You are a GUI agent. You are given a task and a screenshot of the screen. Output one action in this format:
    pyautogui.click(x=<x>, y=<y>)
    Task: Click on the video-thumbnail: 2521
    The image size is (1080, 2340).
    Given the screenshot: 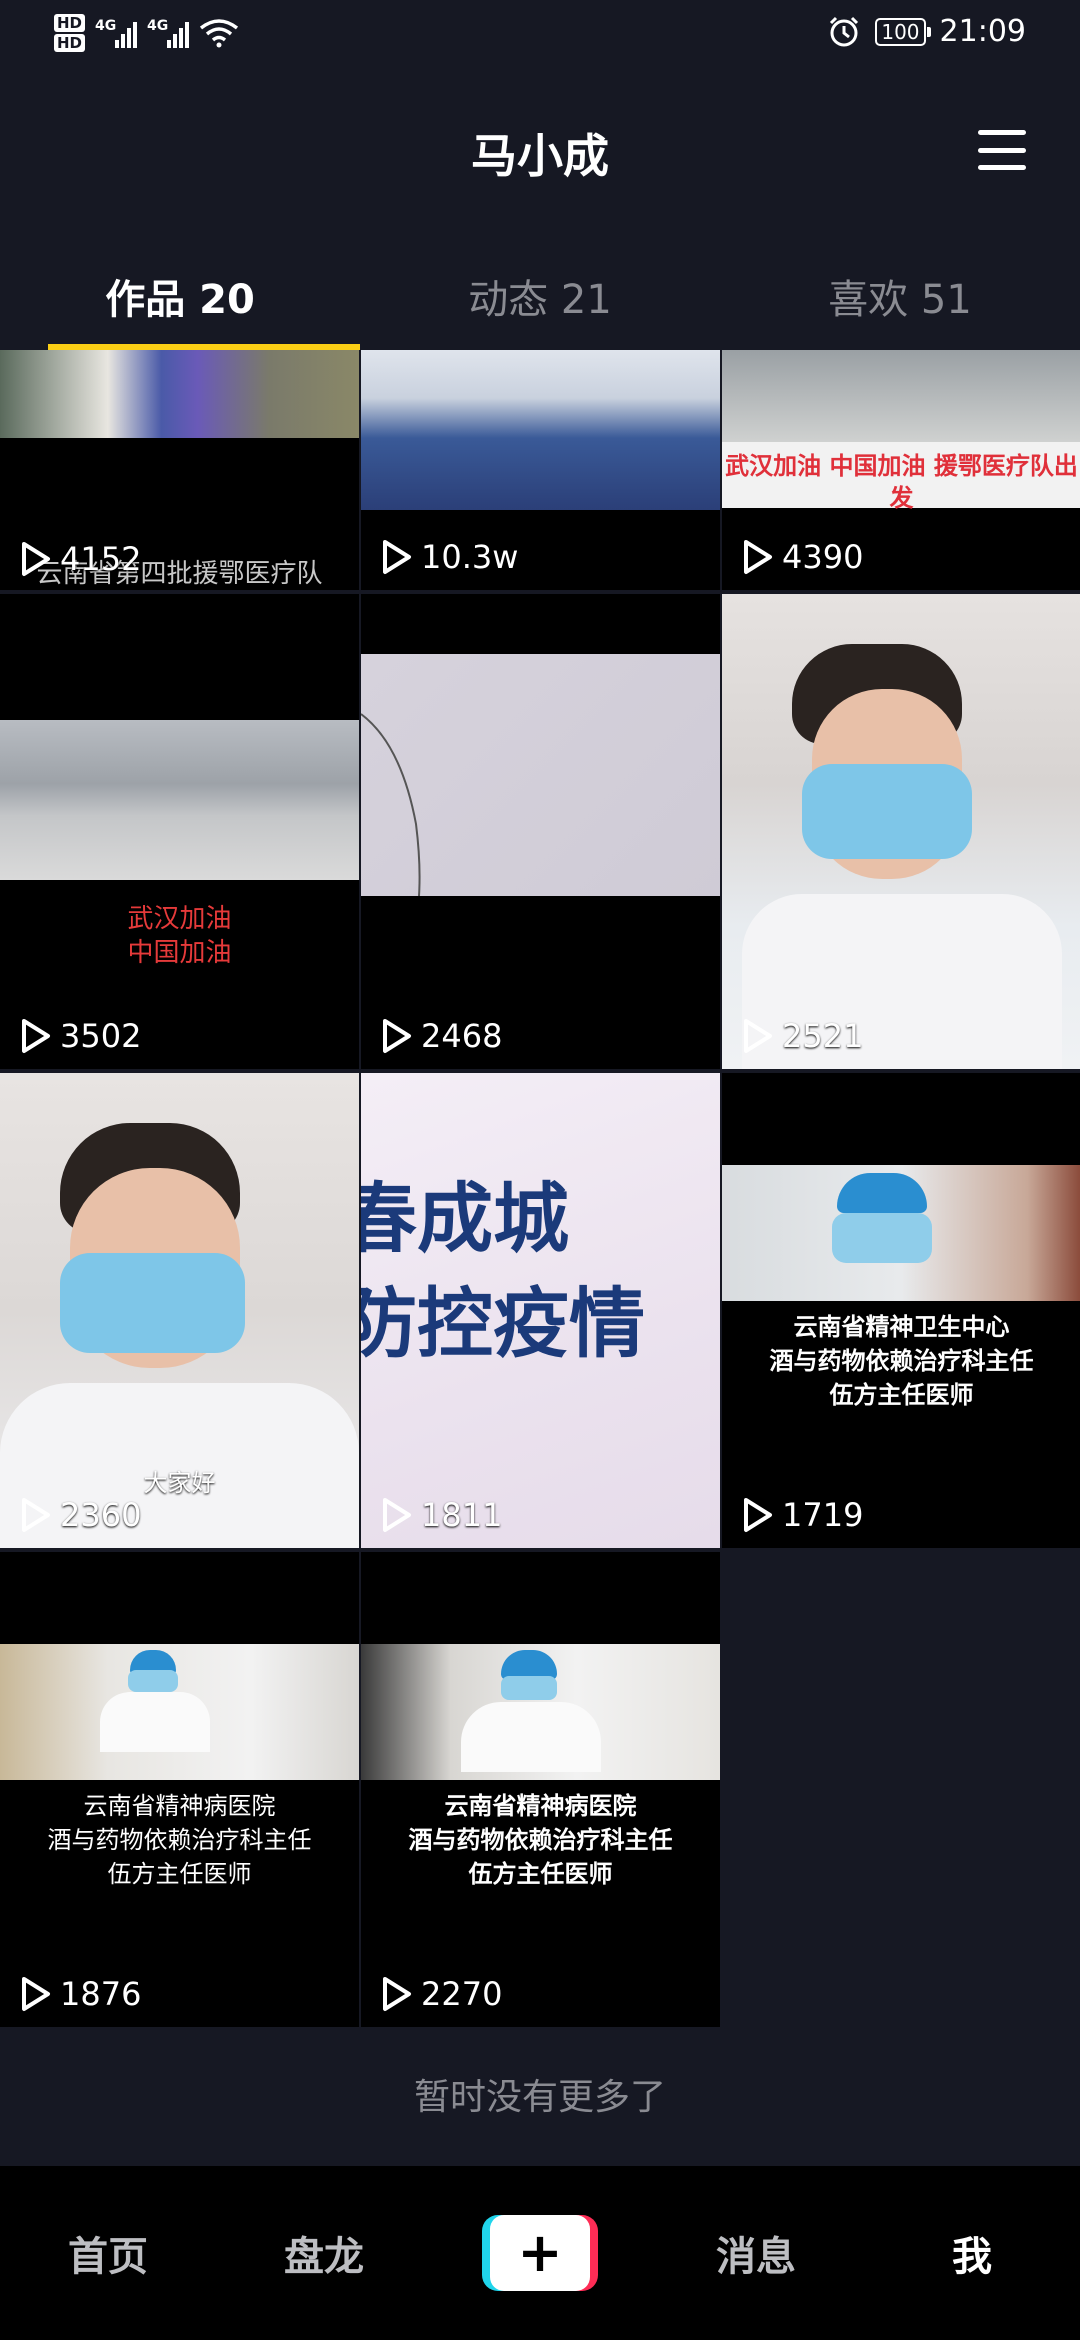 What is the action you would take?
    pyautogui.click(x=901, y=831)
    